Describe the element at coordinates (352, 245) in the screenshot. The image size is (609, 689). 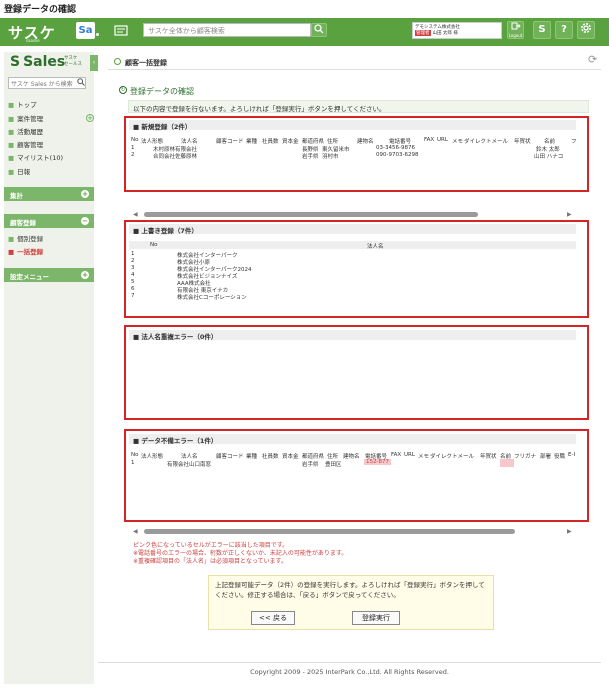
I see `table-header-row` at that location.